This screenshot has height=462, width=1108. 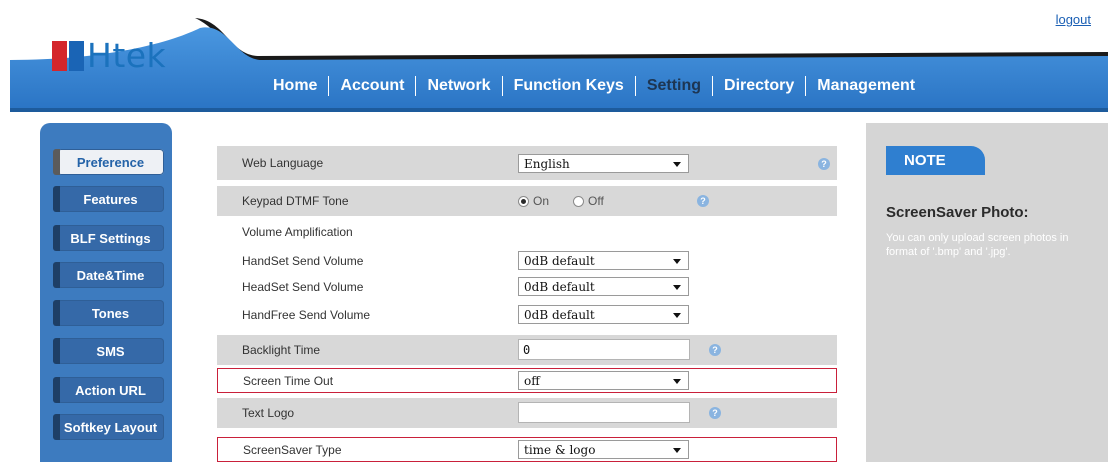 What do you see at coordinates (603, 380) in the screenshot?
I see `screen-time-out-select: off` at bounding box center [603, 380].